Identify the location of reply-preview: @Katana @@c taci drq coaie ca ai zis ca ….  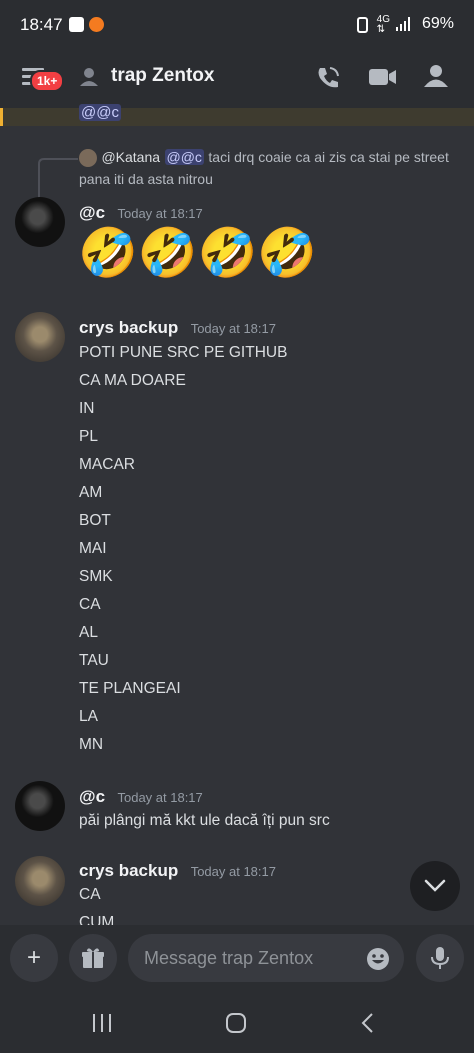
(269, 168).